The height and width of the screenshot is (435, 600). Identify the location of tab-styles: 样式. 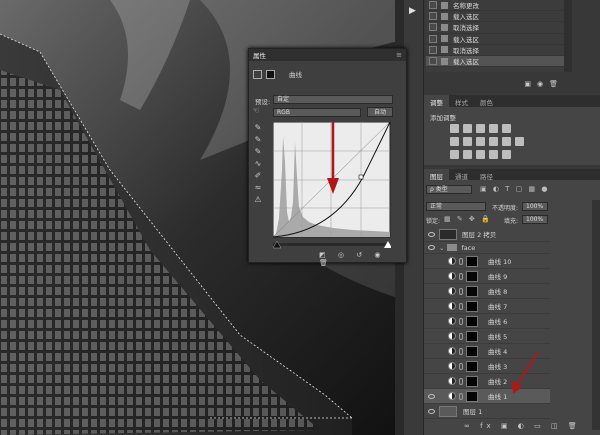
(461, 101).